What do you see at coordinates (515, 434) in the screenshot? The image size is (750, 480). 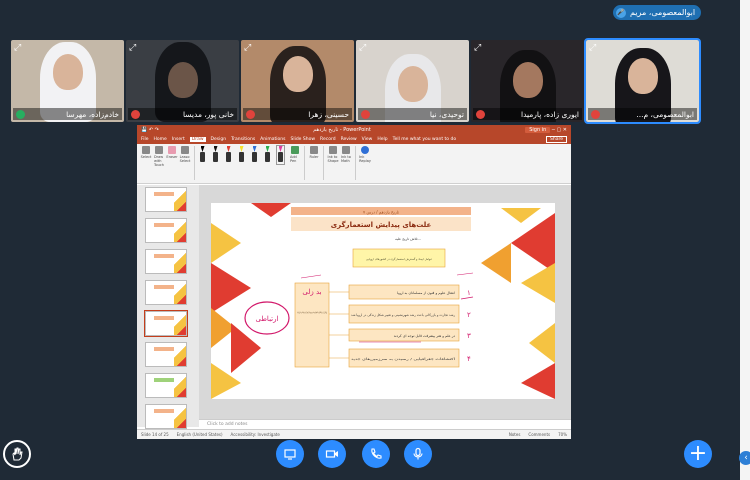 I see `notes-toggle: Notes` at bounding box center [515, 434].